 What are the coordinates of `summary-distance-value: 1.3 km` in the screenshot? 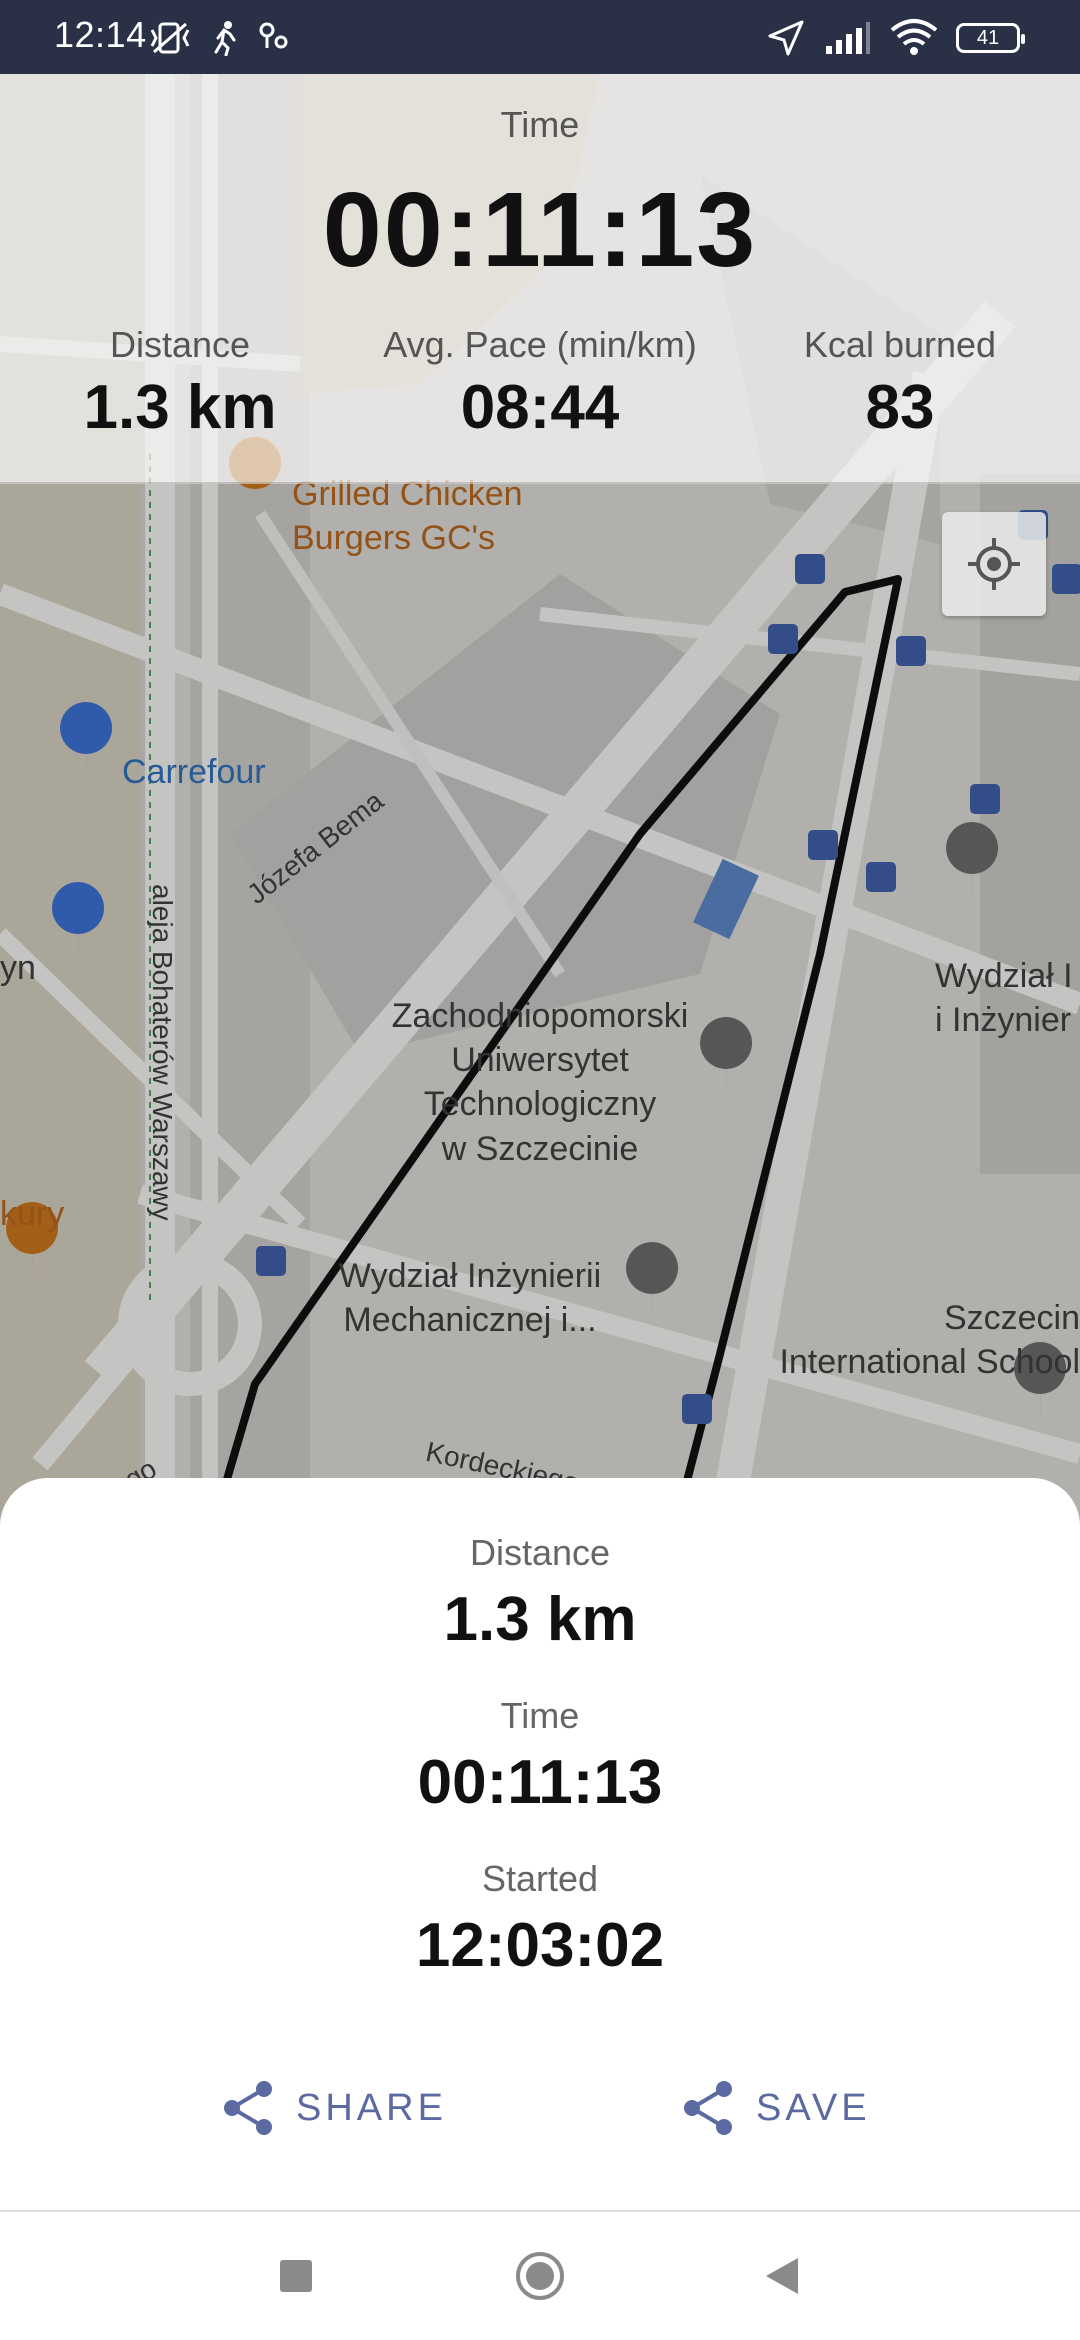 It's located at (540, 1619).